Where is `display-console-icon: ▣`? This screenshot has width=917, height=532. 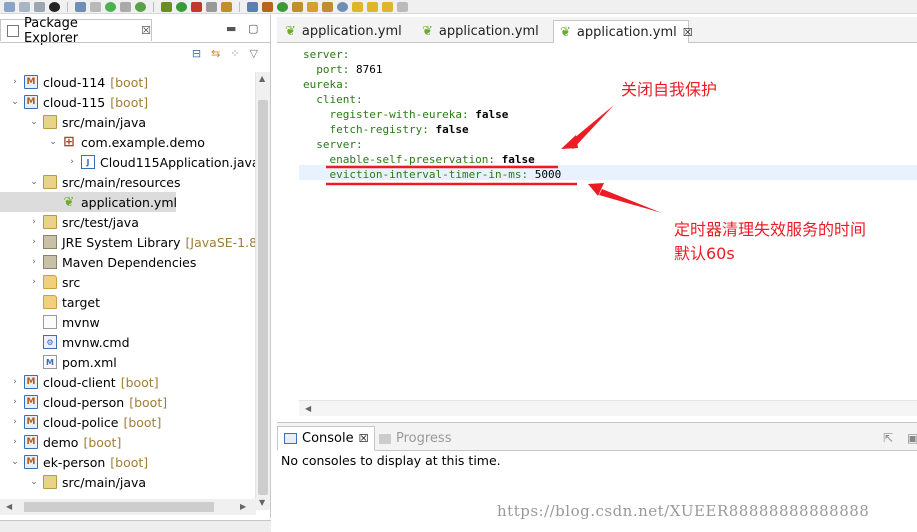 display-console-icon: ▣ is located at coordinates (912, 438).